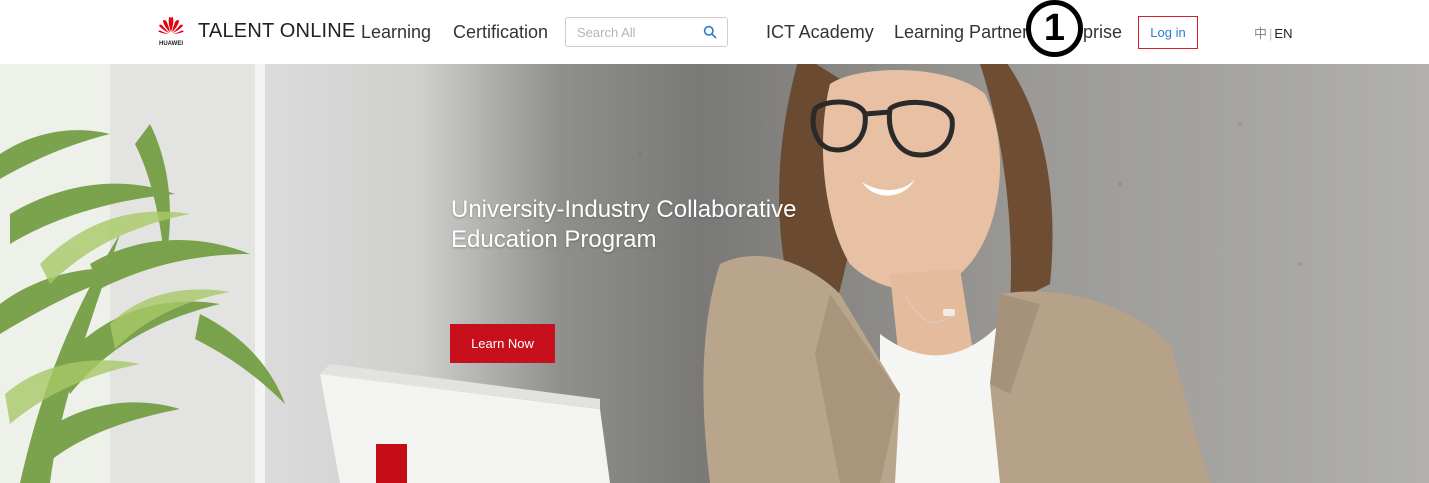 Image resolution: width=1429 pixels, height=483 pixels. What do you see at coordinates (396, 32) in the screenshot?
I see `nav-item-learning: Learning` at bounding box center [396, 32].